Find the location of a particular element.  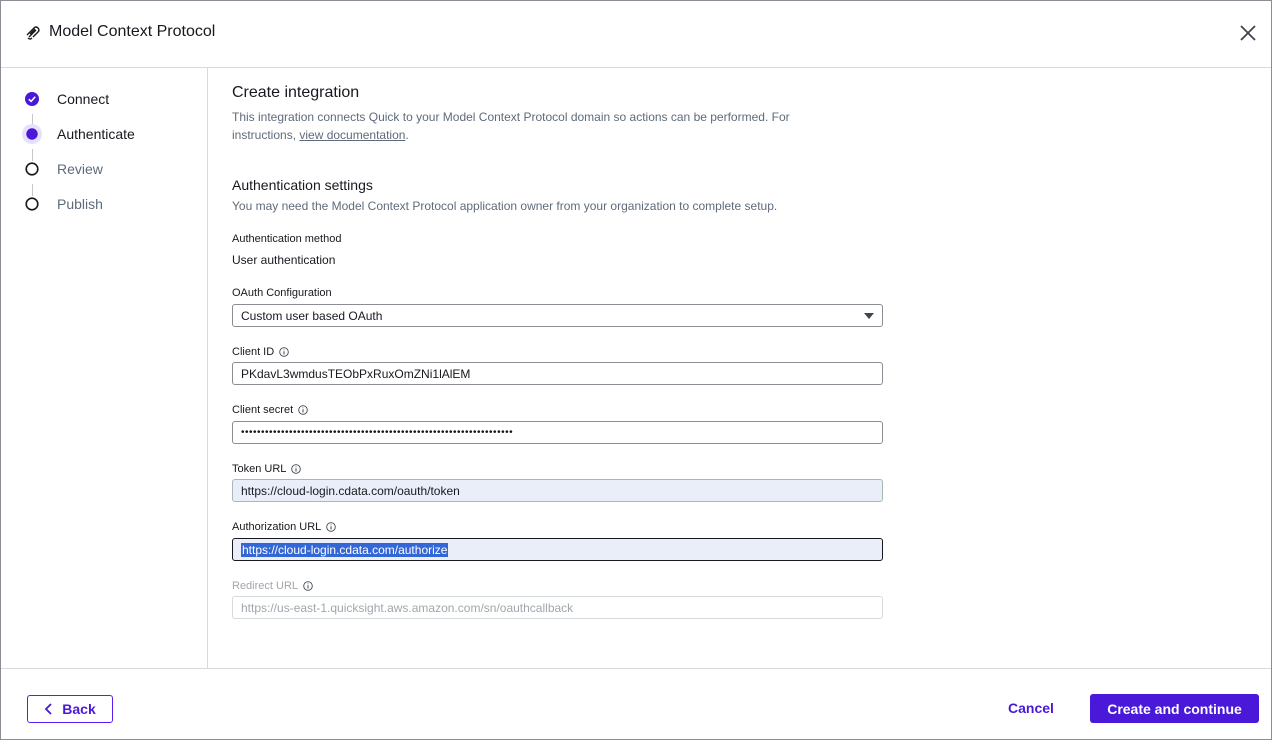

token-url-label: Token URL is located at coordinates (267, 469).